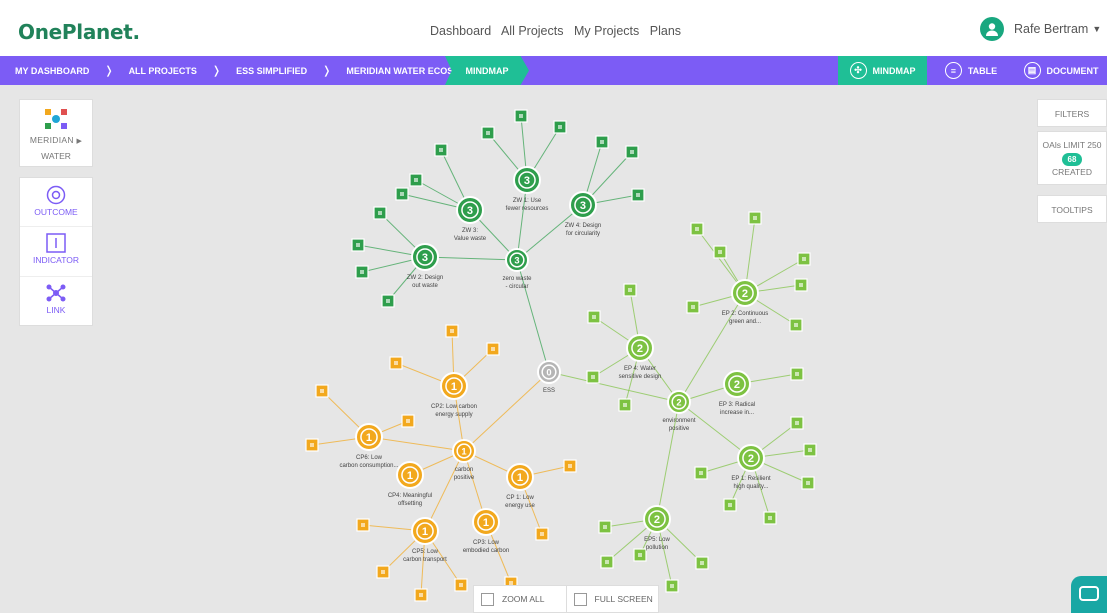 The width and height of the screenshot is (1107, 613). What do you see at coordinates (56, 133) in the screenshot?
I see `project-card: MERIDIAN ▶ WATER` at bounding box center [56, 133].